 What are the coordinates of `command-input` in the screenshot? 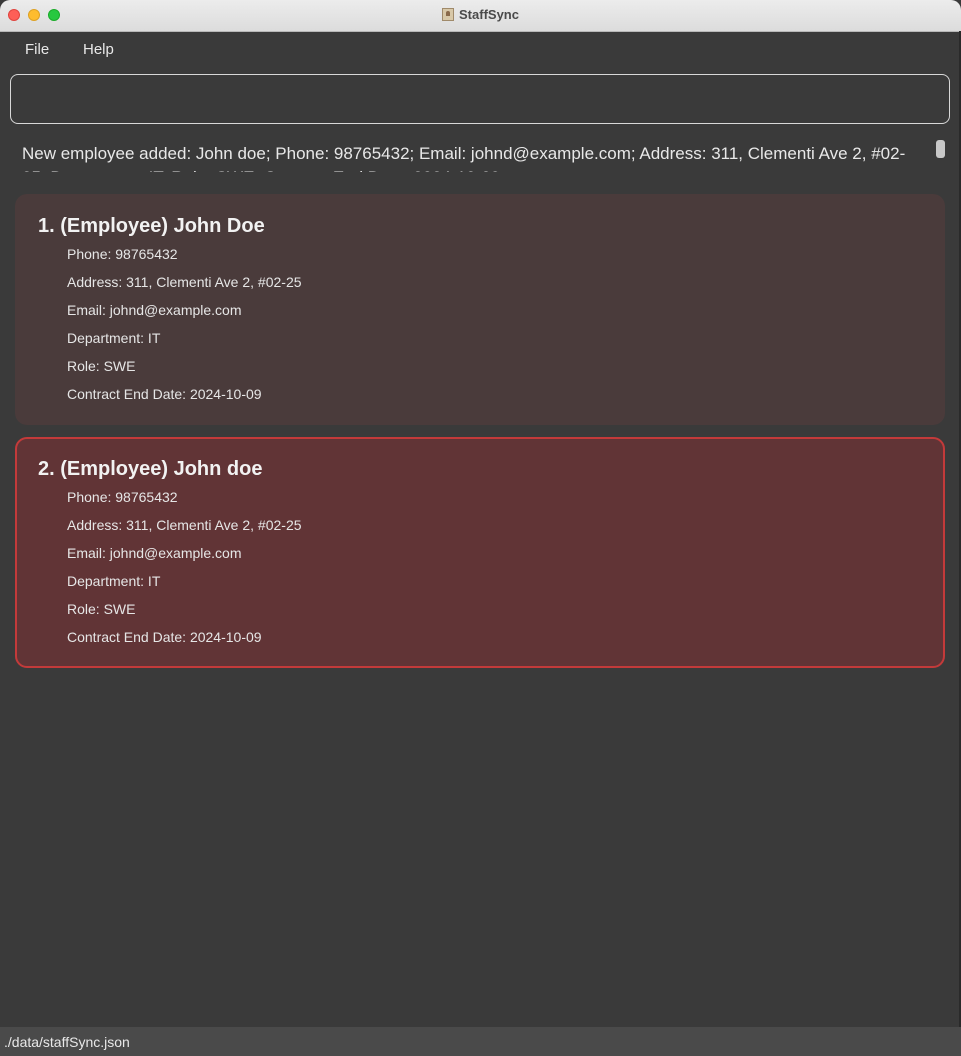 It's located at (480, 99).